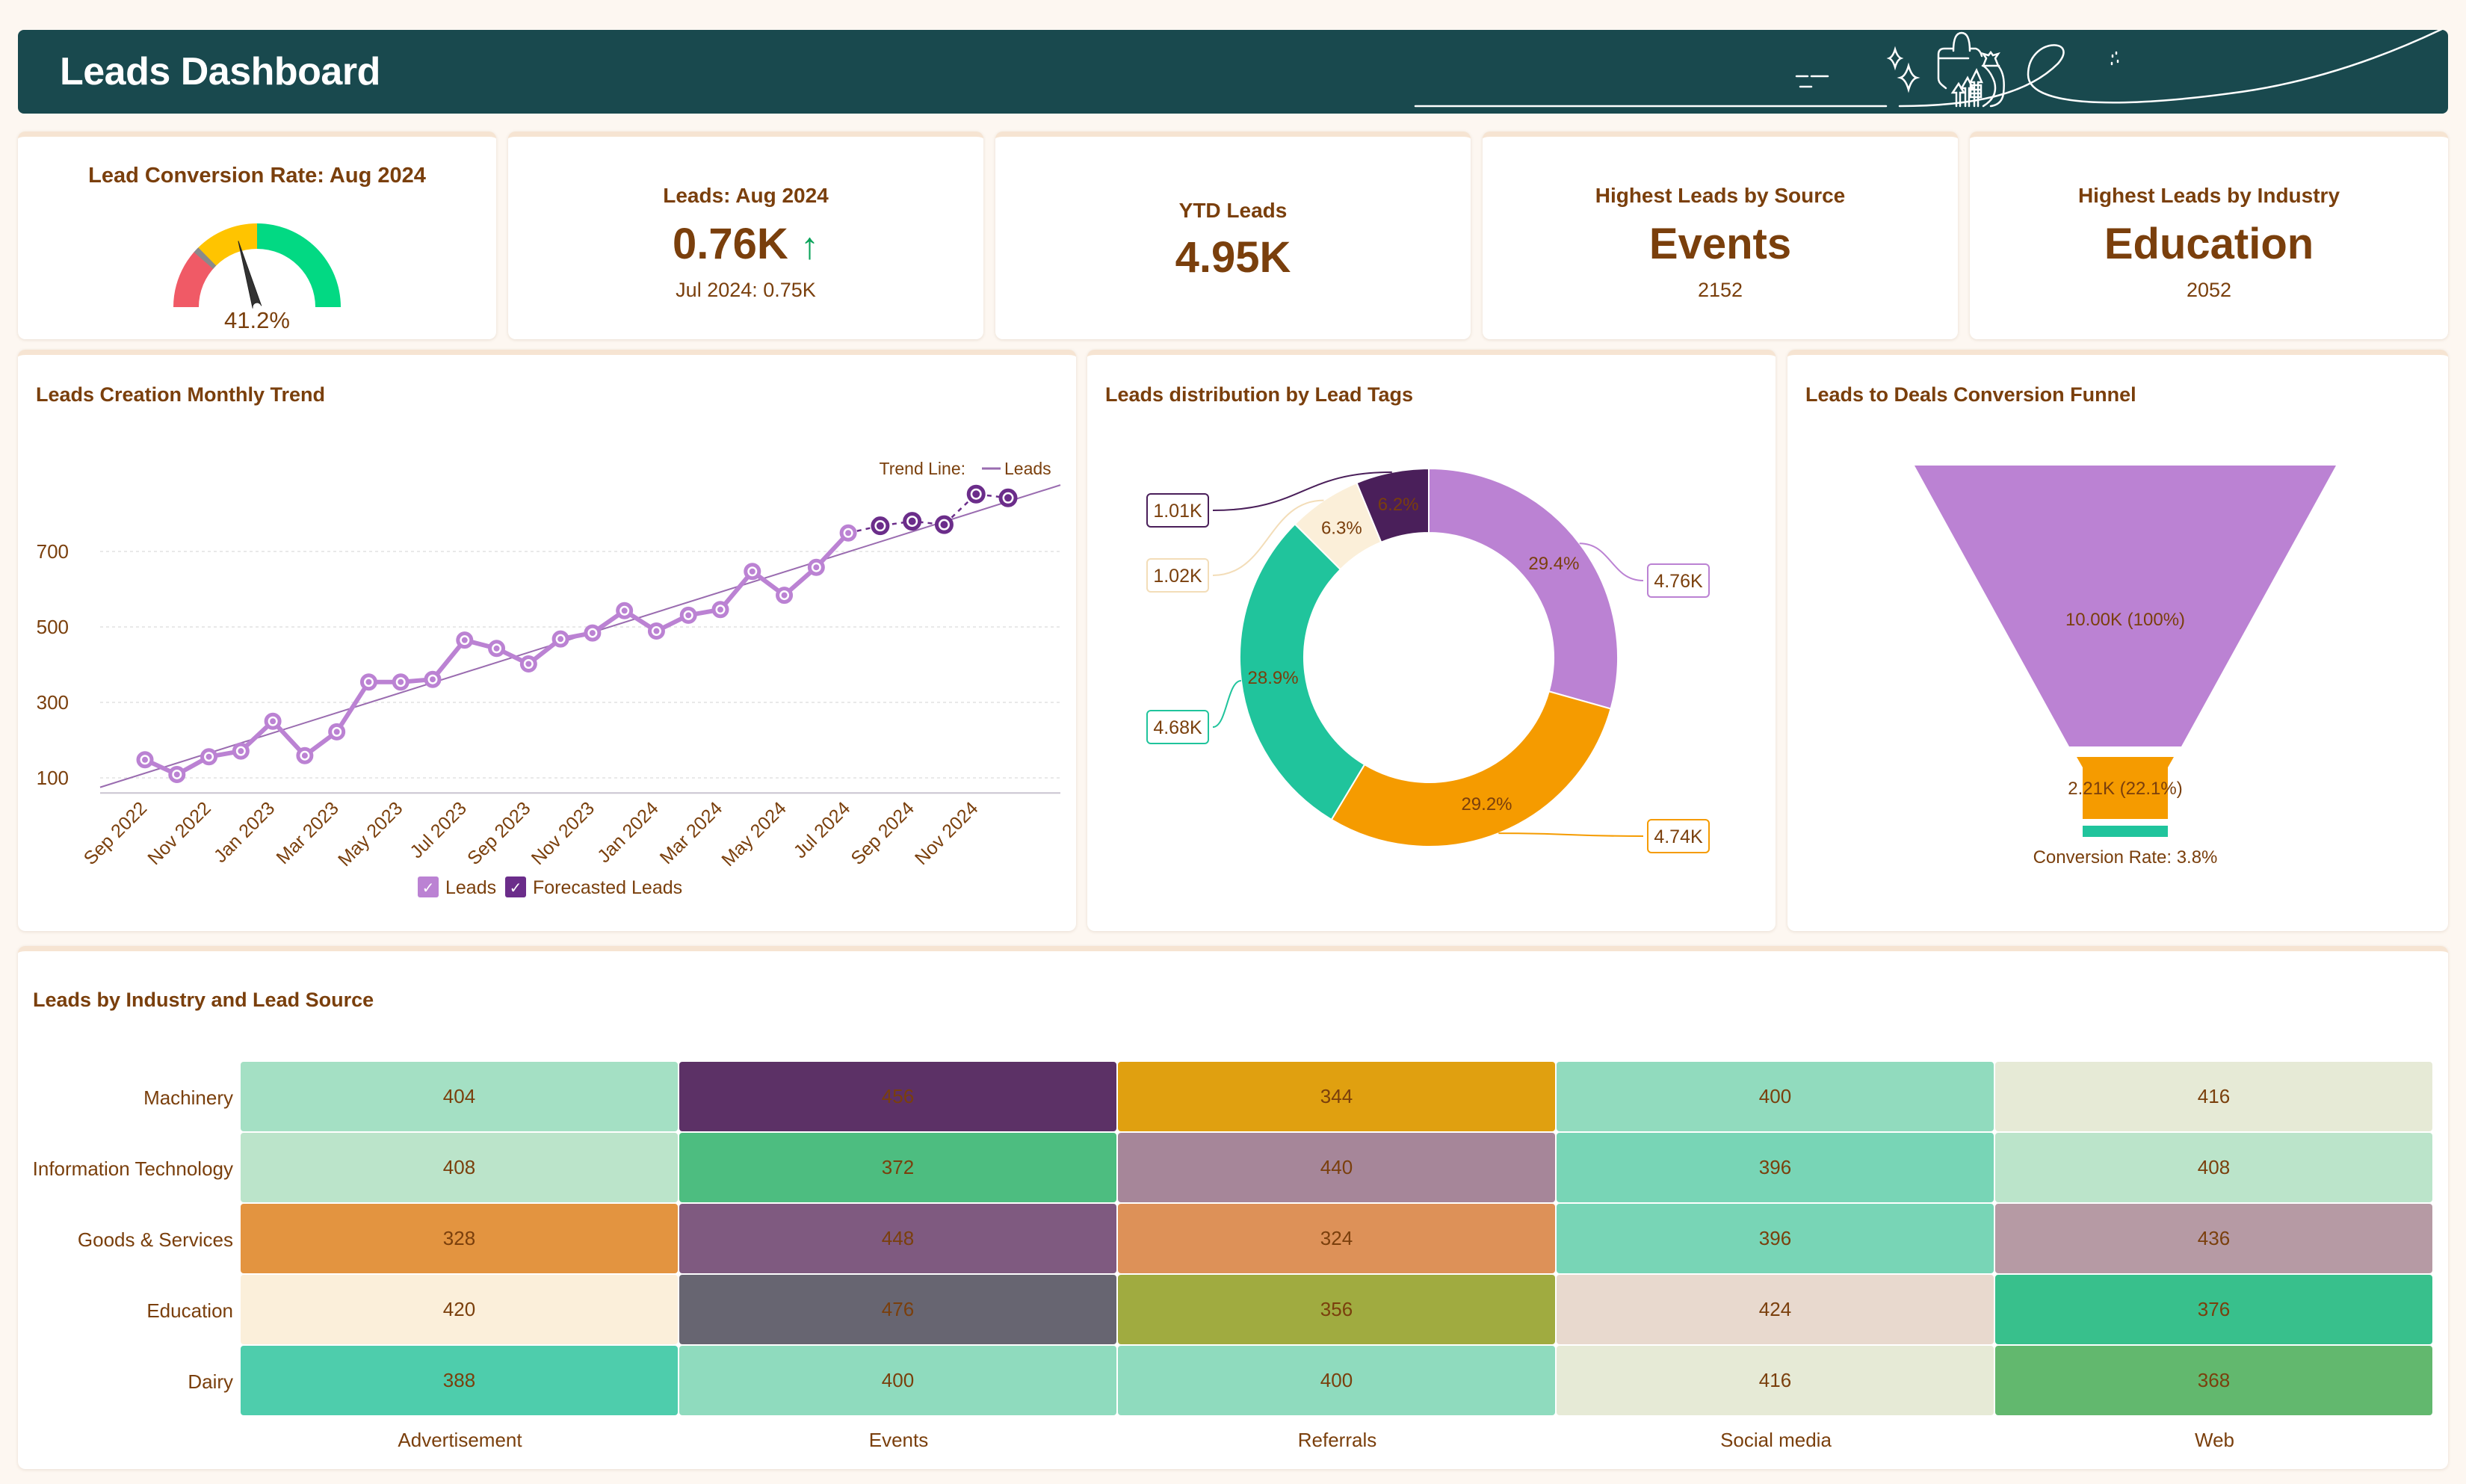 Image resolution: width=2466 pixels, height=1484 pixels. Describe the element at coordinates (947, 834) in the screenshot. I see `x-tick-label: Nov 2024` at that location.